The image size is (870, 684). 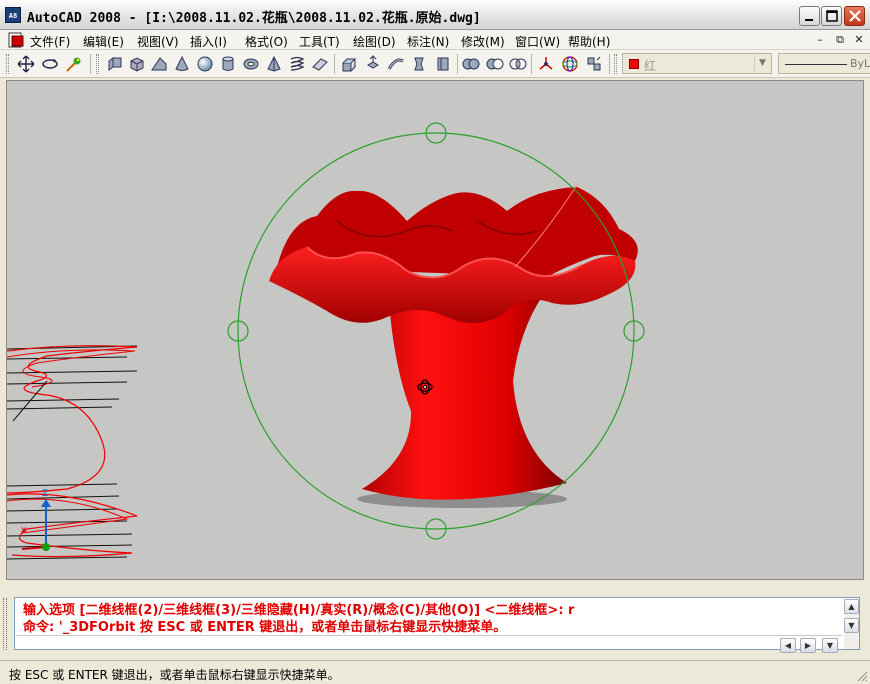 I want to click on chevron-down-icon: ▼, so click(x=762, y=63).